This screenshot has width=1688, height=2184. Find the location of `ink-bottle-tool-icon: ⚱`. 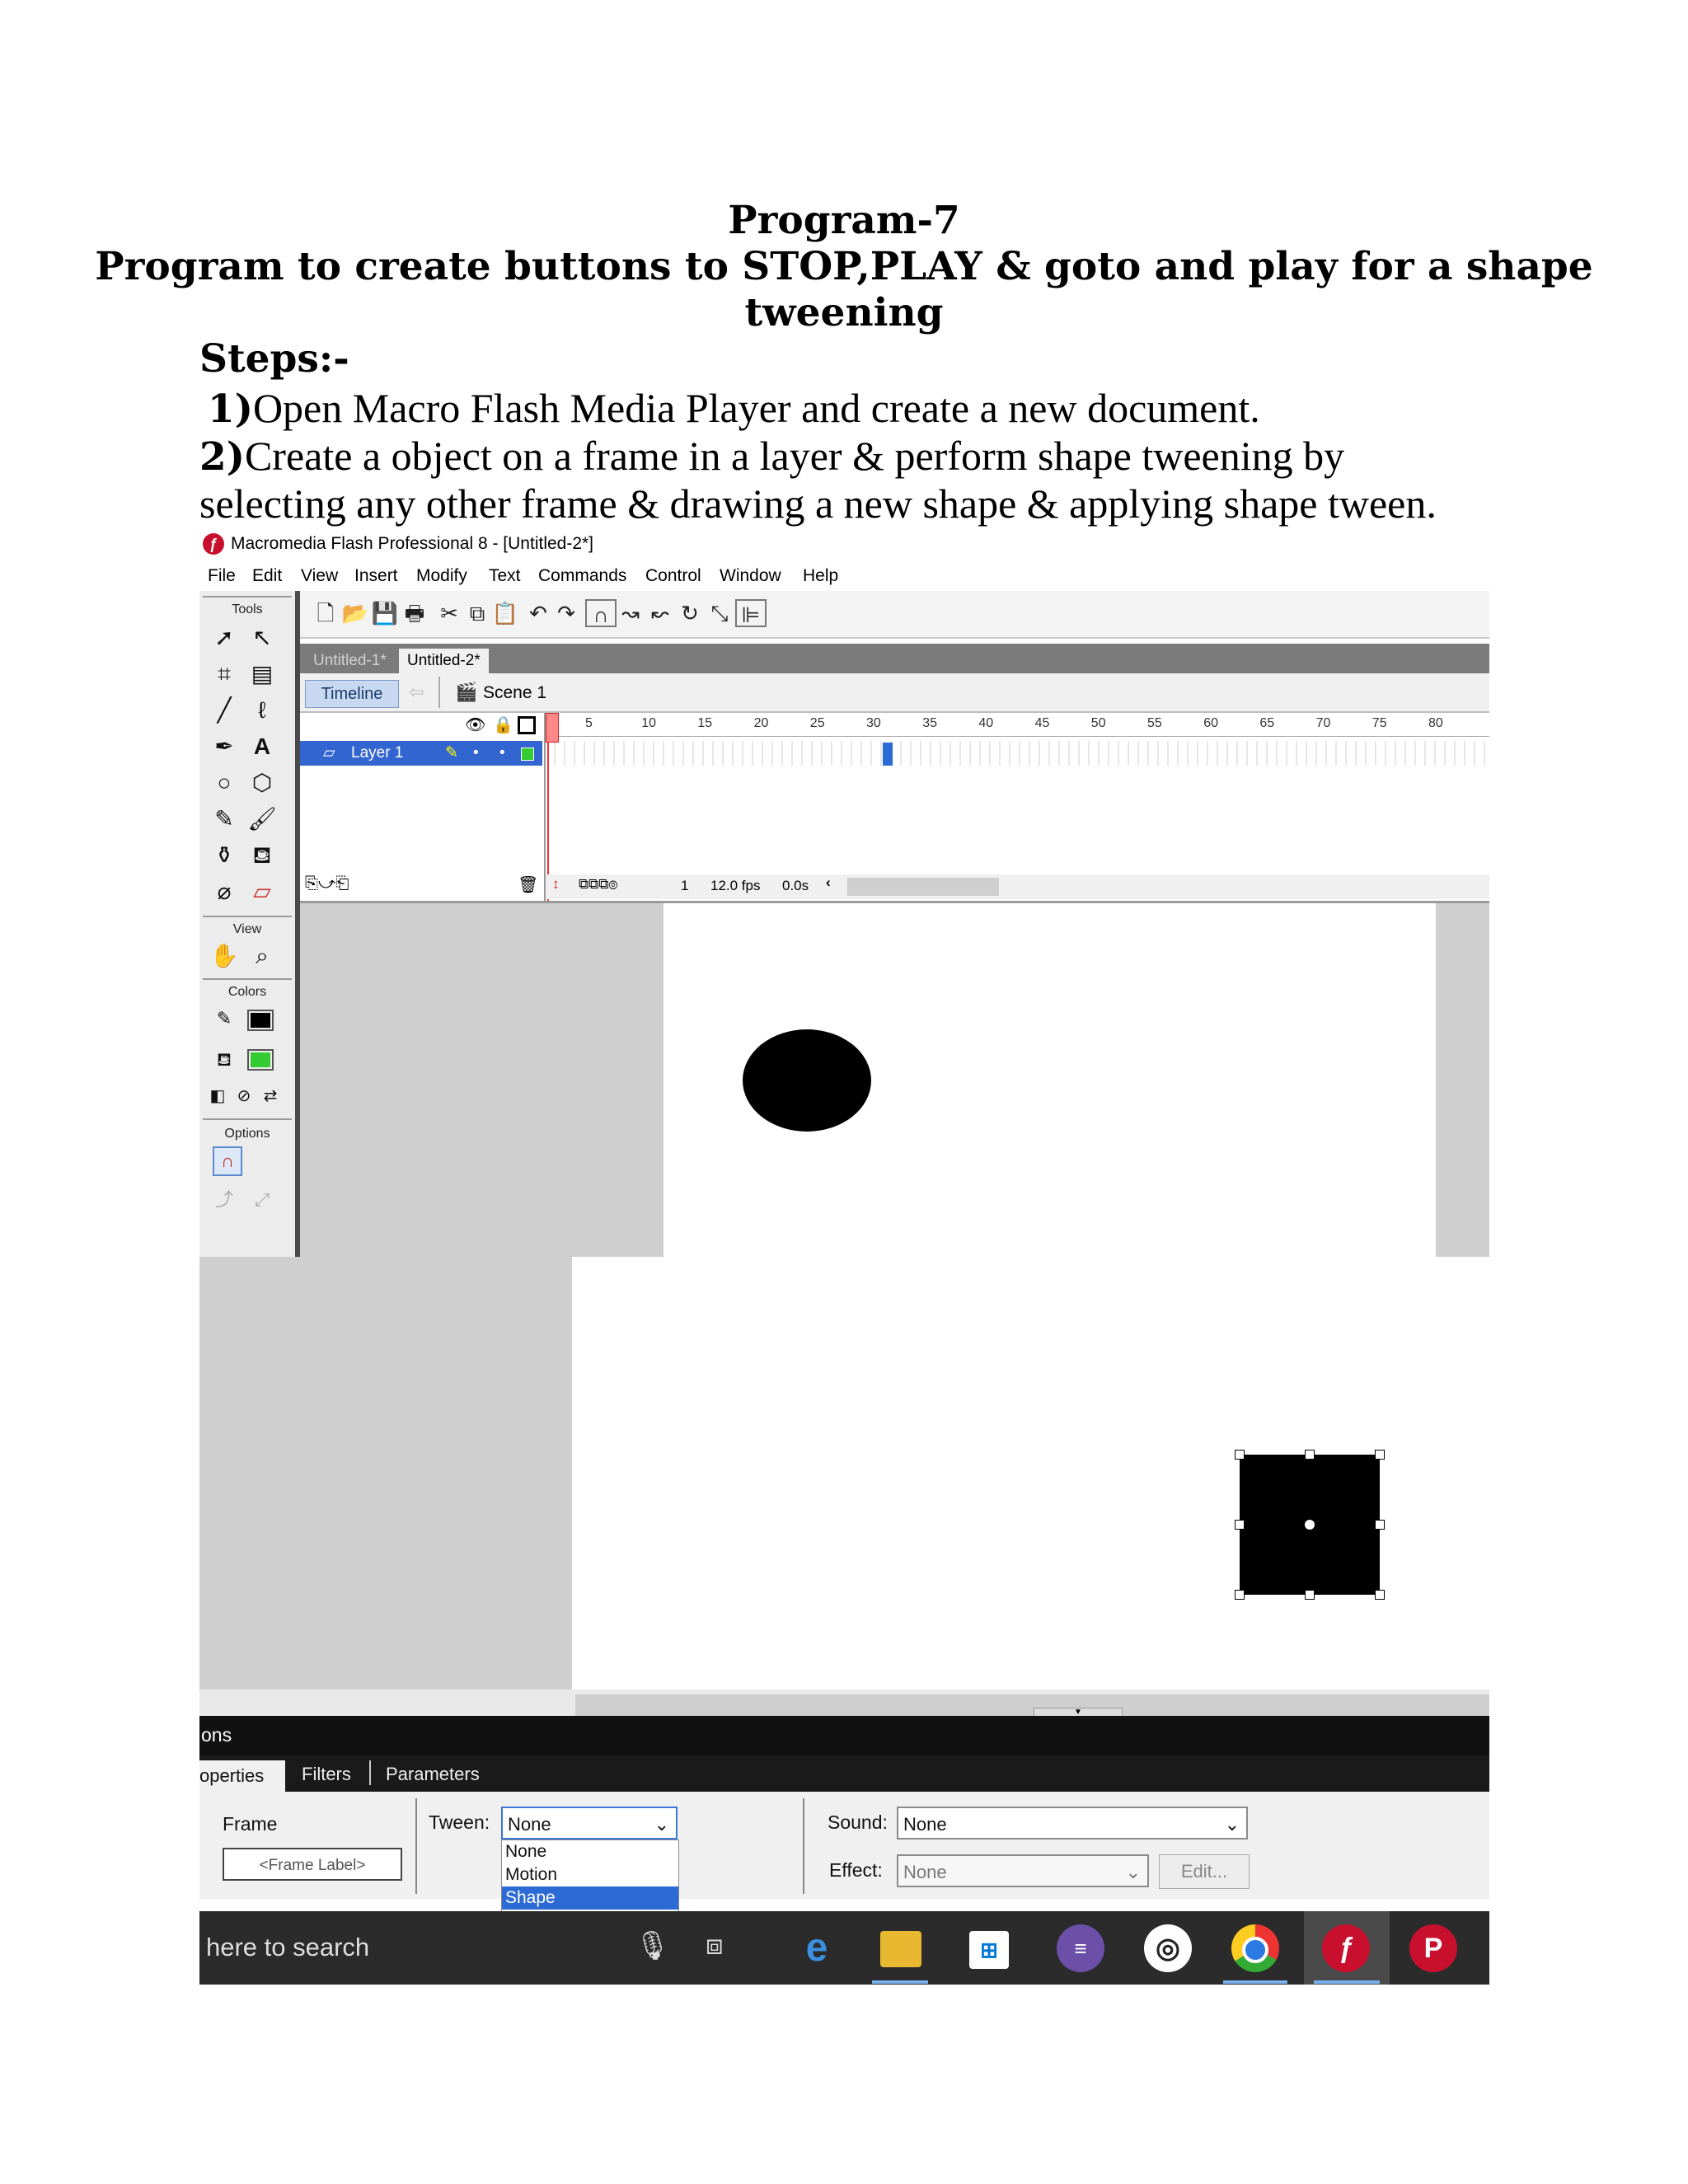

ink-bottle-tool-icon: ⚱ is located at coordinates (224, 855).